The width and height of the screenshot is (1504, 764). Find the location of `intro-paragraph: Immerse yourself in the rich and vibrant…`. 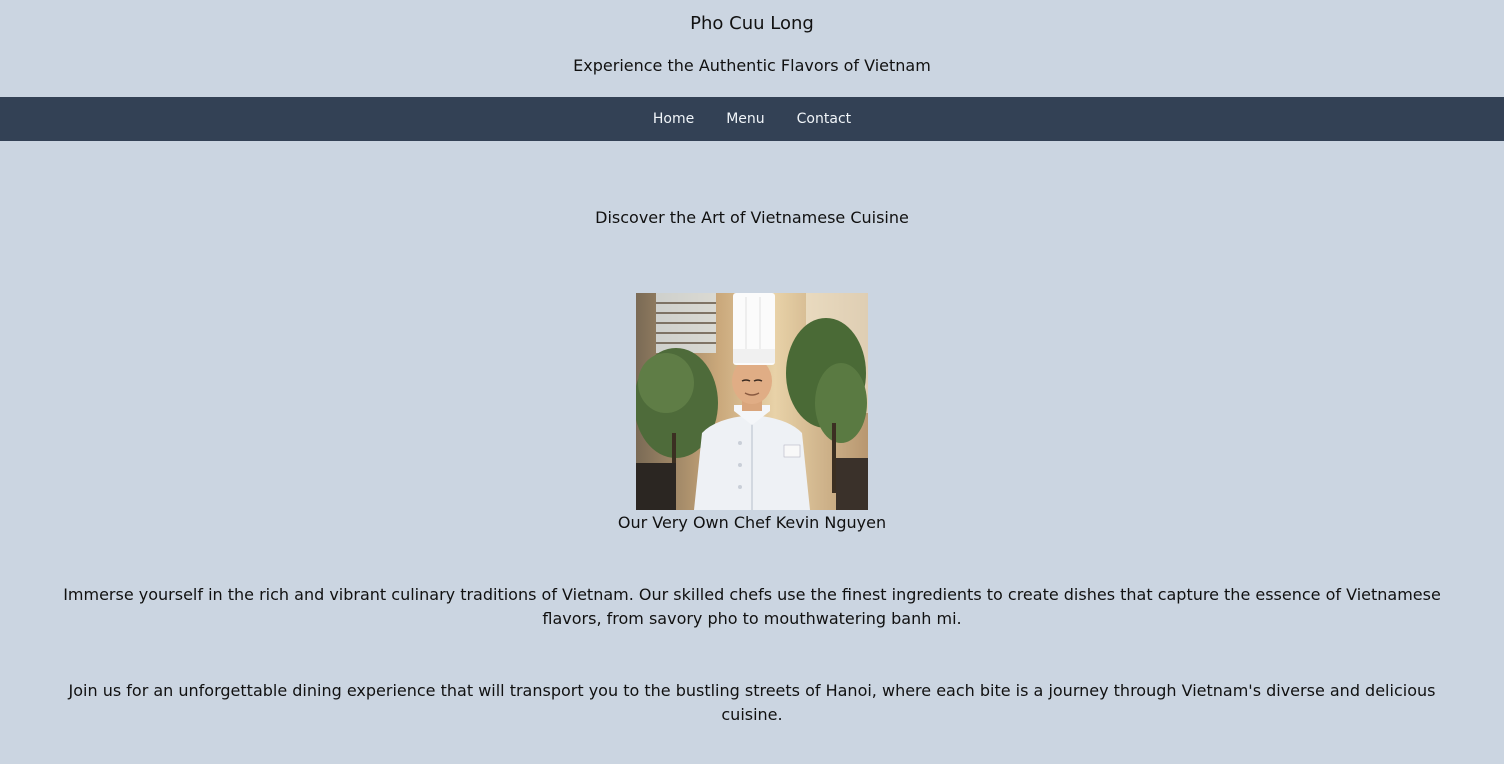

intro-paragraph: Immerse yourself in the rich and vibrant… is located at coordinates (752, 606).